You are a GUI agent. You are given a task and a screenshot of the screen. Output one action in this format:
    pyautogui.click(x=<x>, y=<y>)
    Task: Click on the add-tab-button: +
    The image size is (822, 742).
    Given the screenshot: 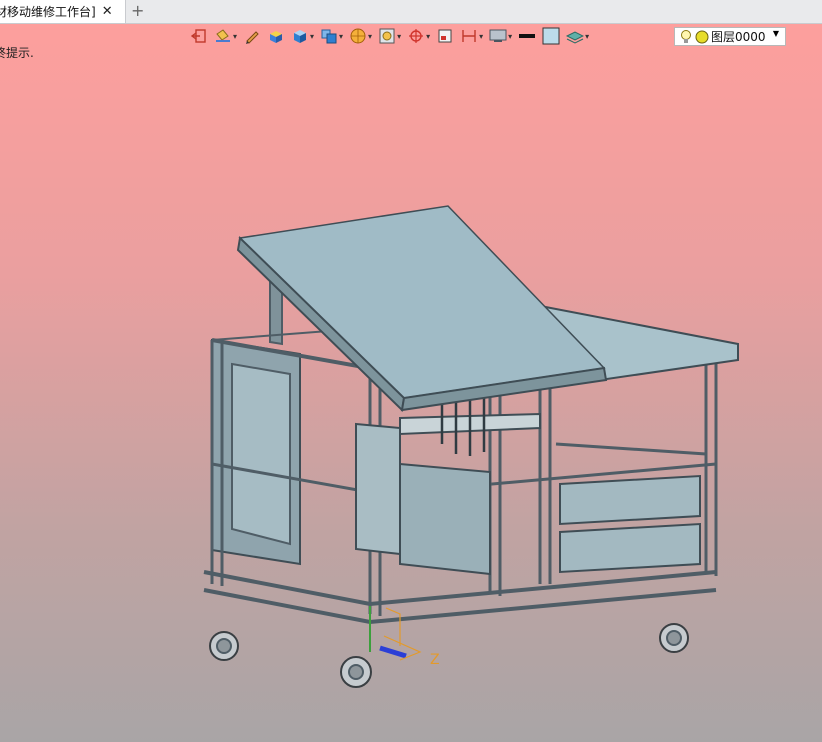 What is the action you would take?
    pyautogui.click(x=137, y=10)
    